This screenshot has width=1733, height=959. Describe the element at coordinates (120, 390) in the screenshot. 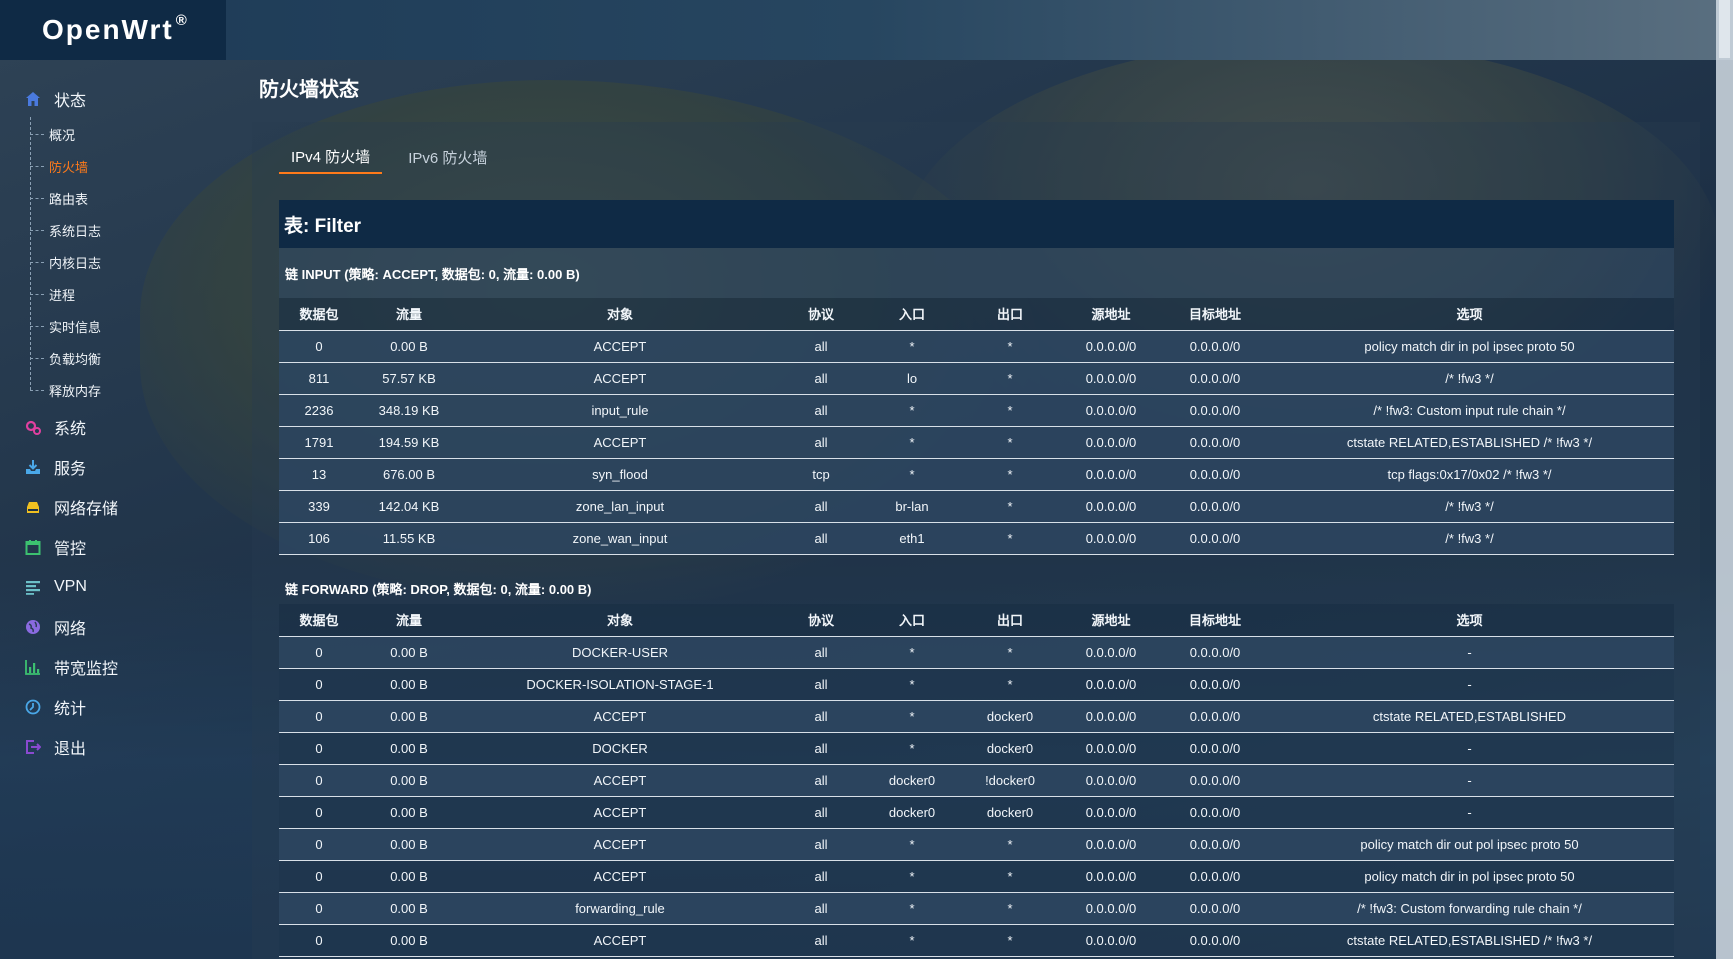

I see `sidebar-subitem: 释放内存` at that location.